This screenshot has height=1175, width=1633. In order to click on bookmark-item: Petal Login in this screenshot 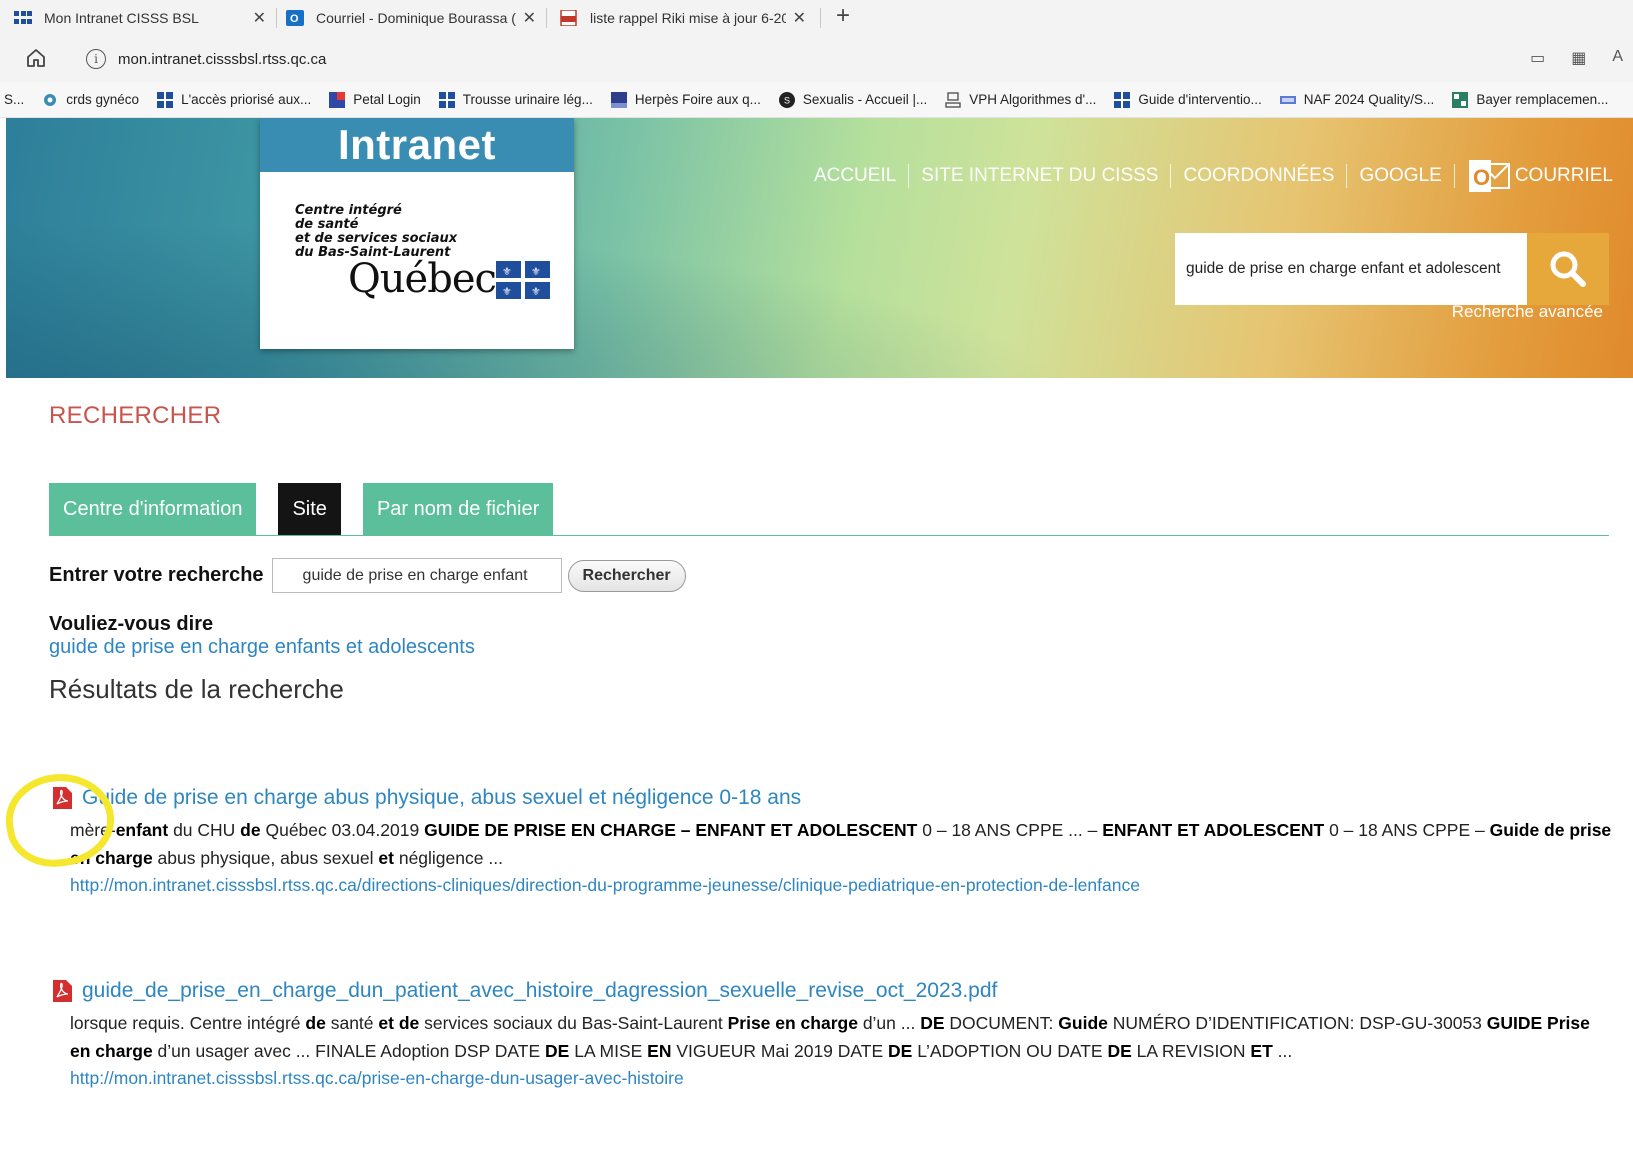, I will do `click(375, 99)`.